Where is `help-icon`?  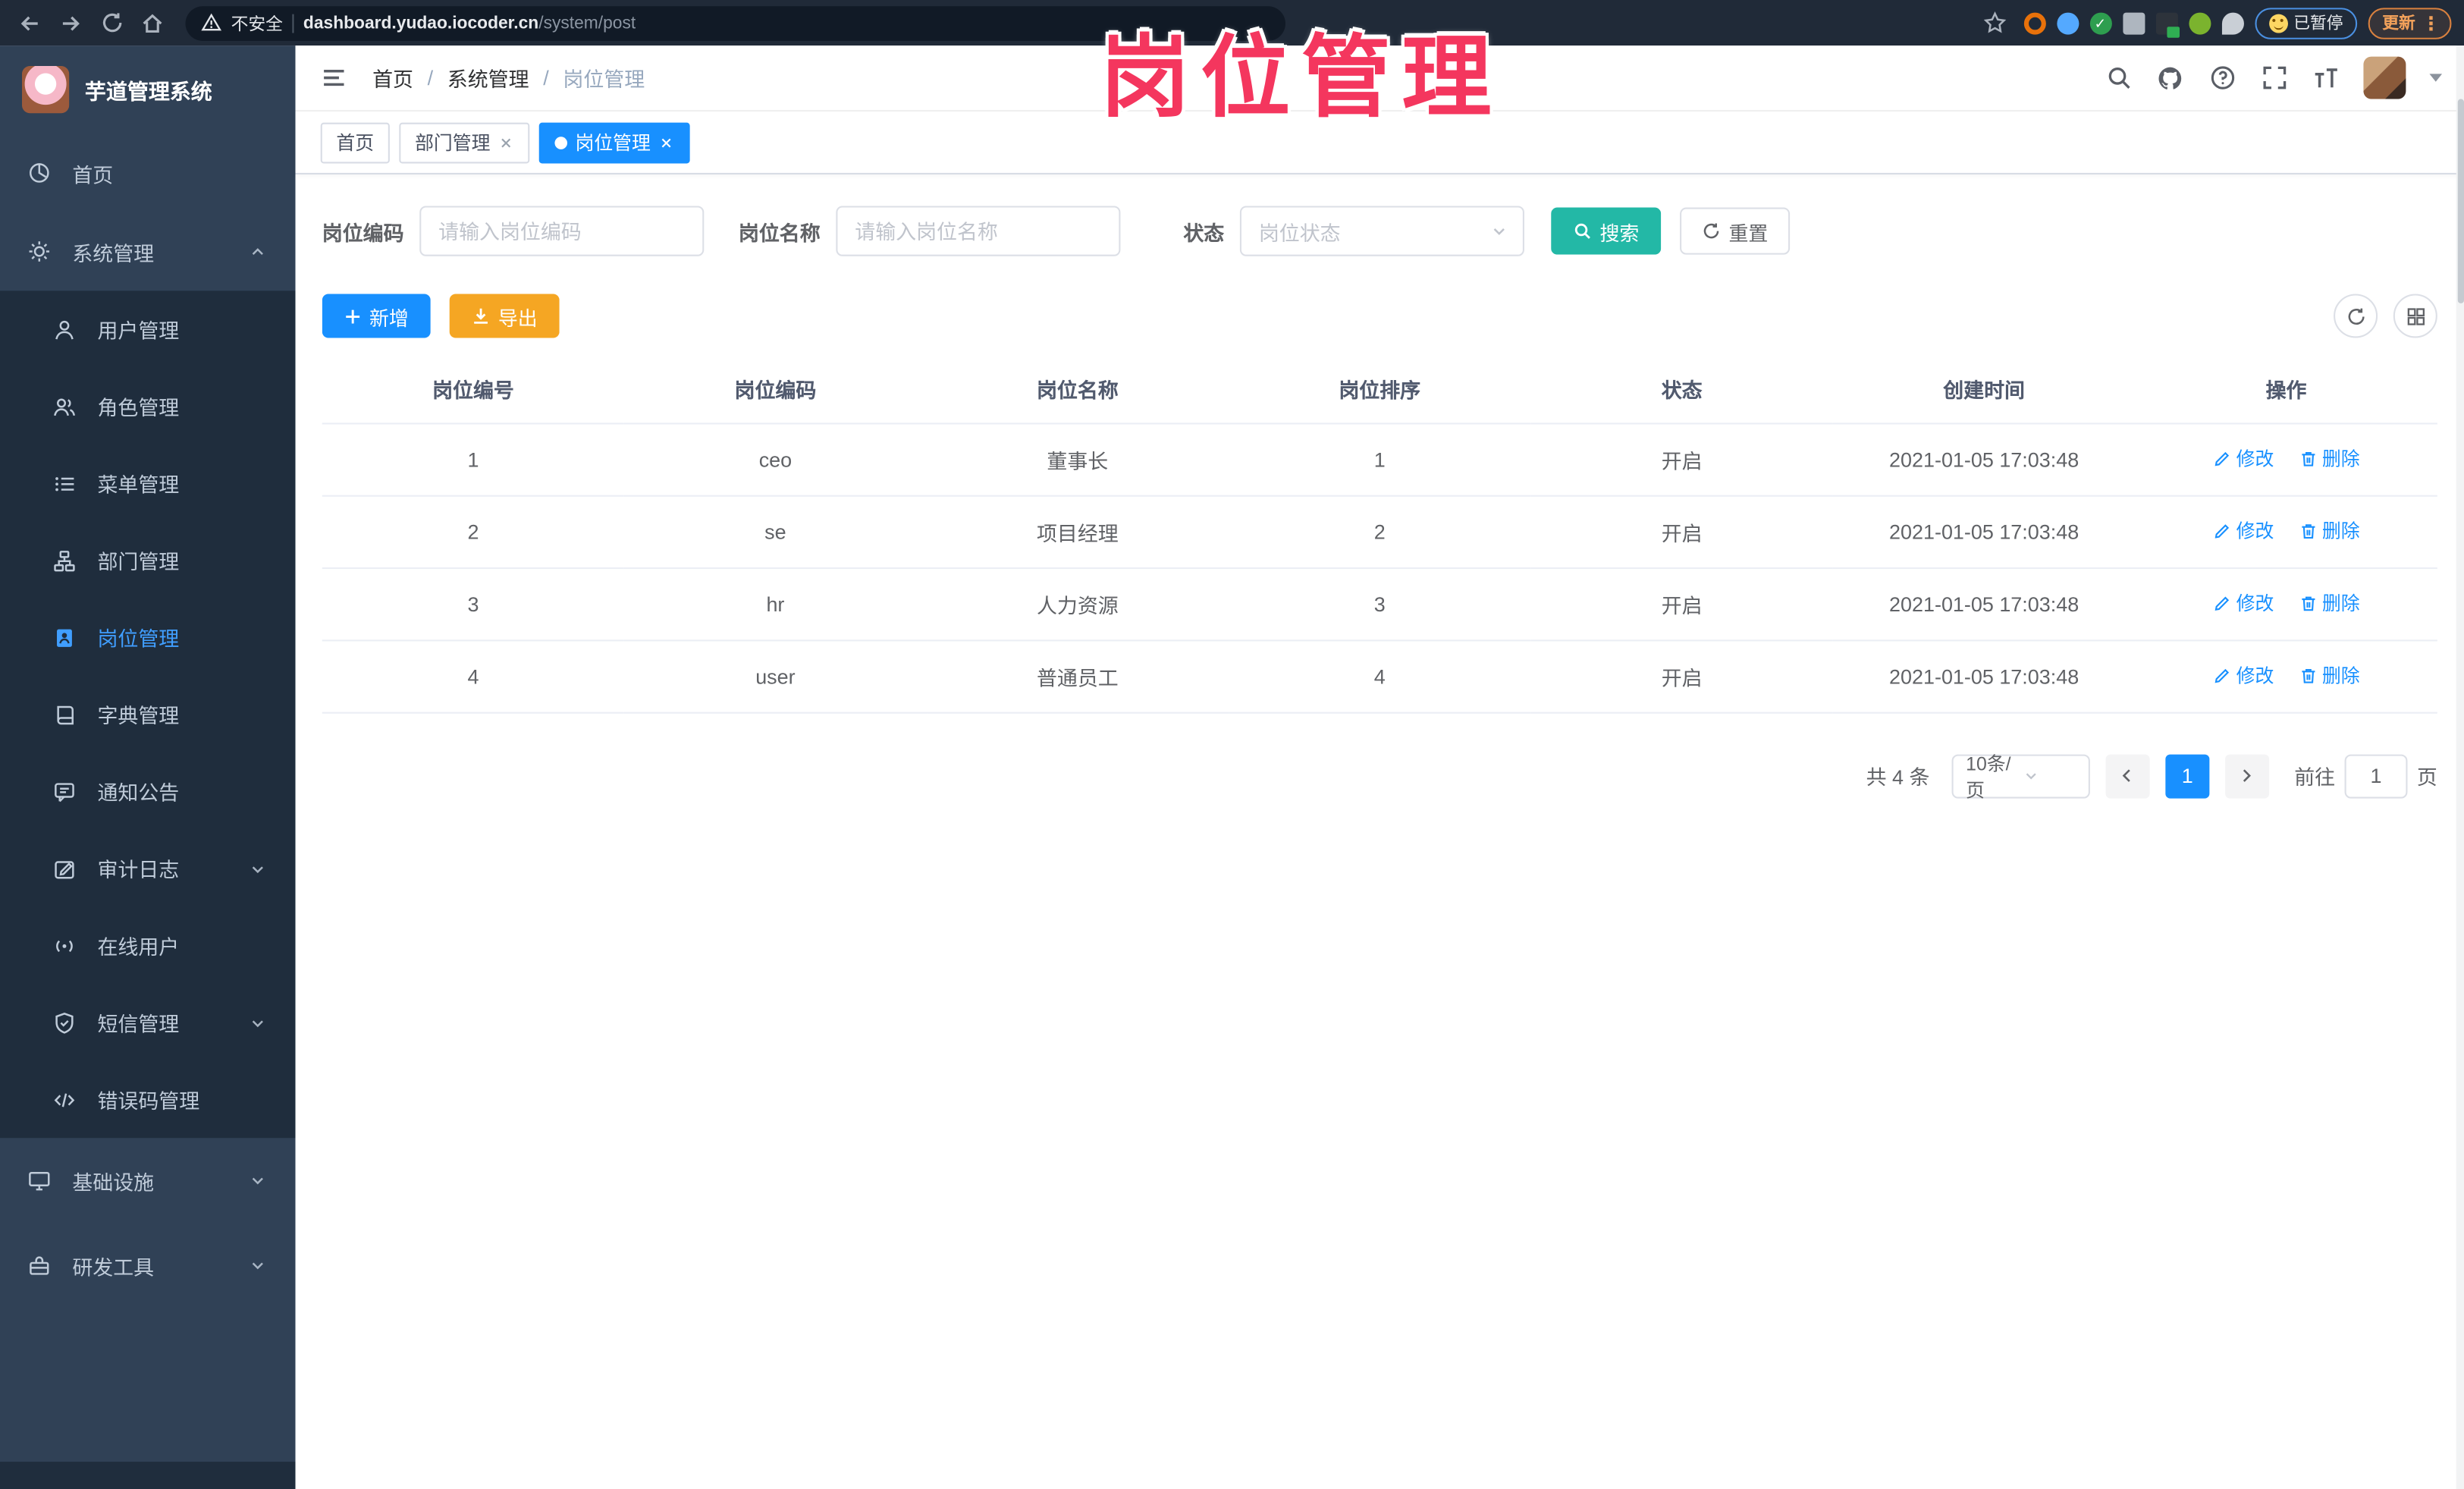 help-icon is located at coordinates (2222, 78).